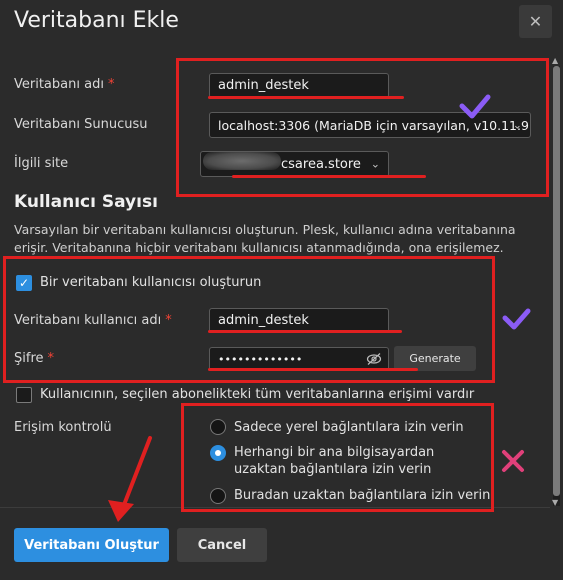 The image size is (563, 580). I want to click on arrow-head-icon, so click(121, 511).